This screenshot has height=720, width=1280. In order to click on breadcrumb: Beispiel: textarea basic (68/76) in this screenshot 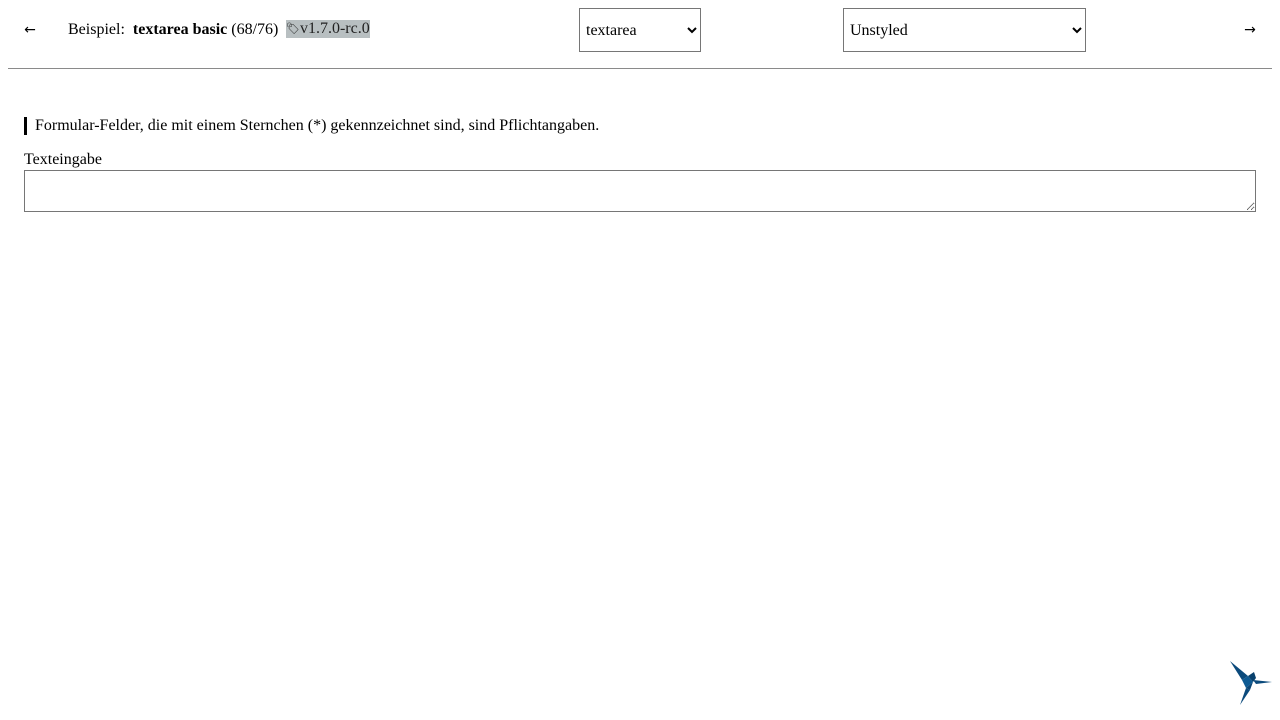, I will do `click(173, 30)`.